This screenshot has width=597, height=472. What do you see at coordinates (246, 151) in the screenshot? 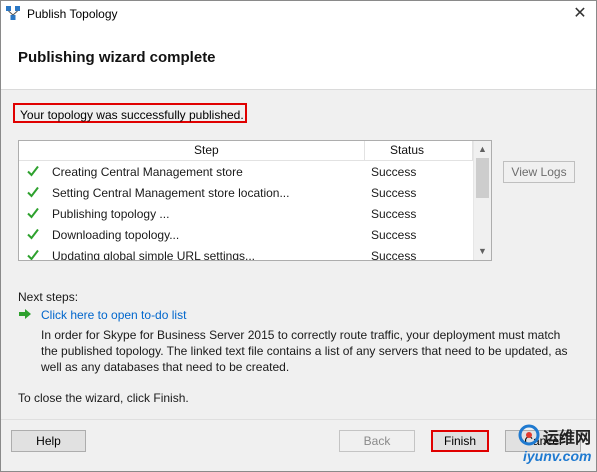
I see `table-header: Step Status` at bounding box center [246, 151].